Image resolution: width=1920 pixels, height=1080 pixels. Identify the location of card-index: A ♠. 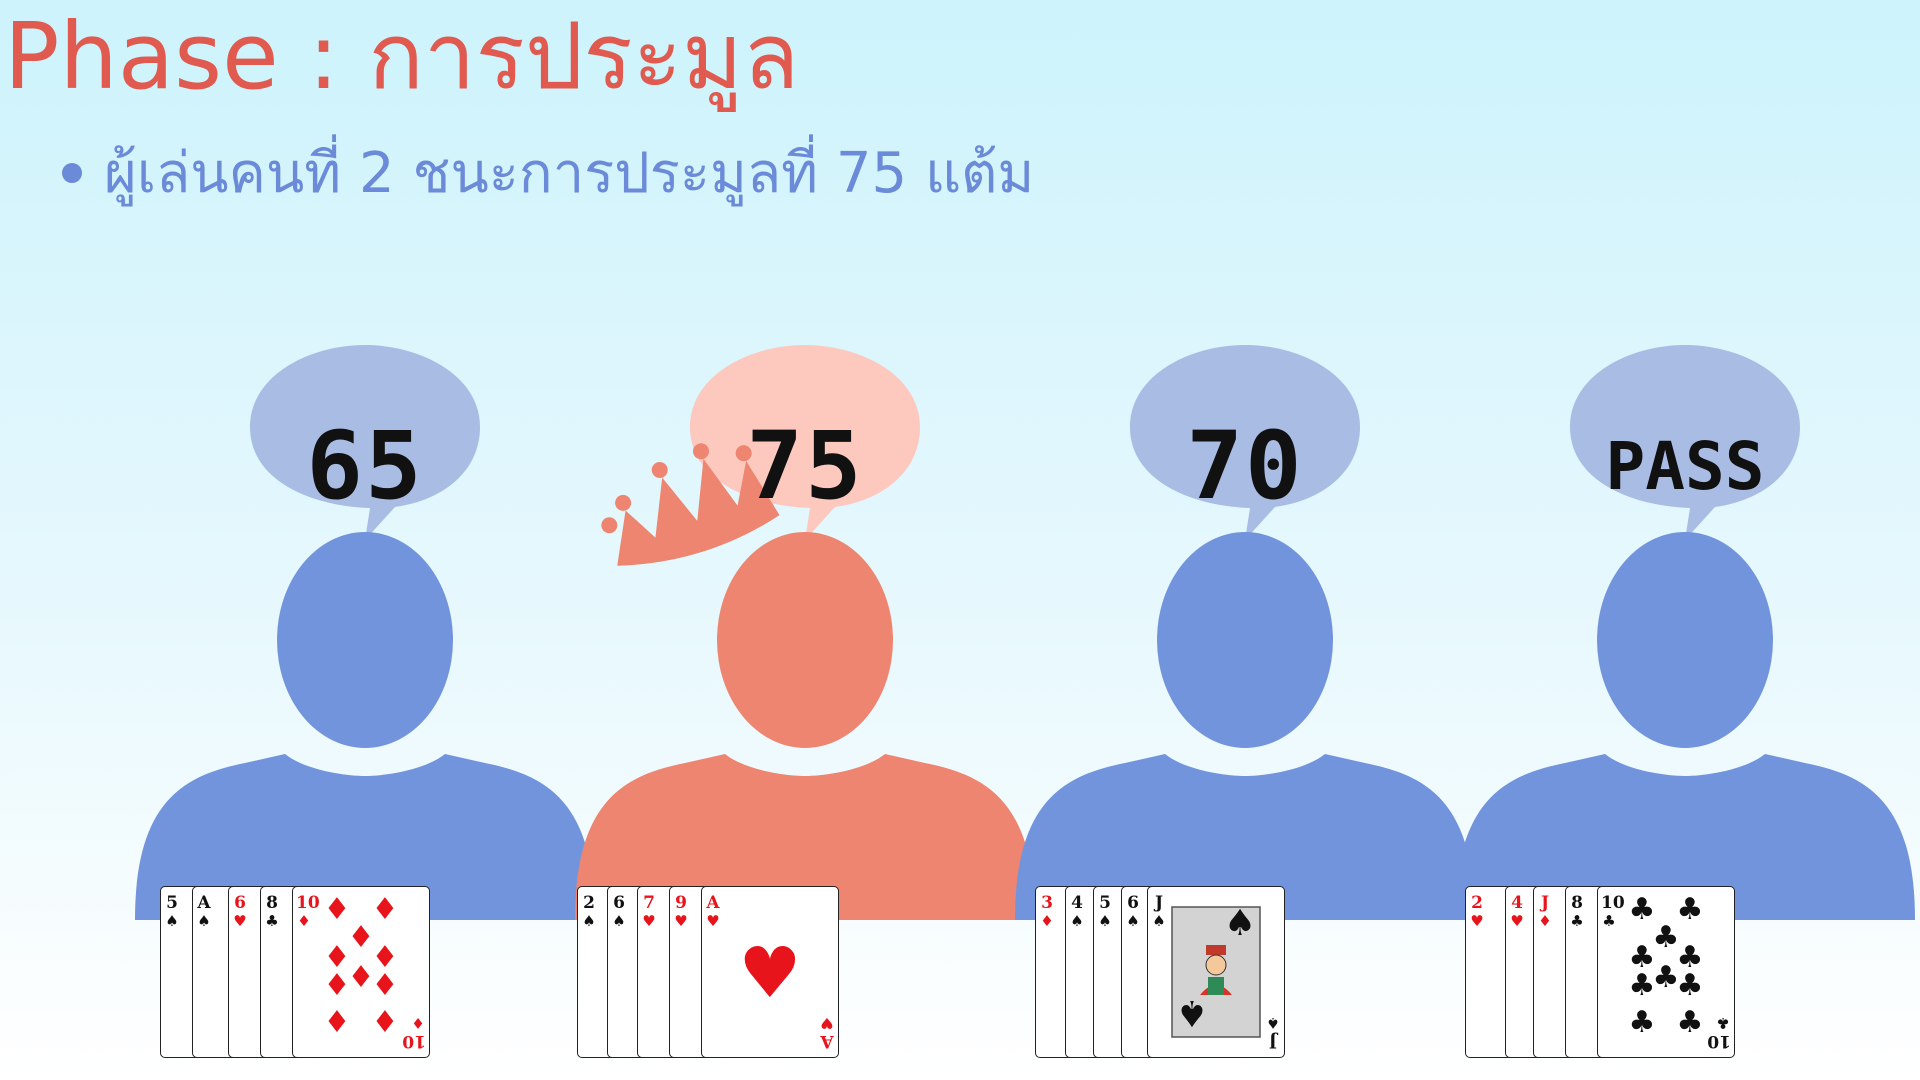
(204, 912).